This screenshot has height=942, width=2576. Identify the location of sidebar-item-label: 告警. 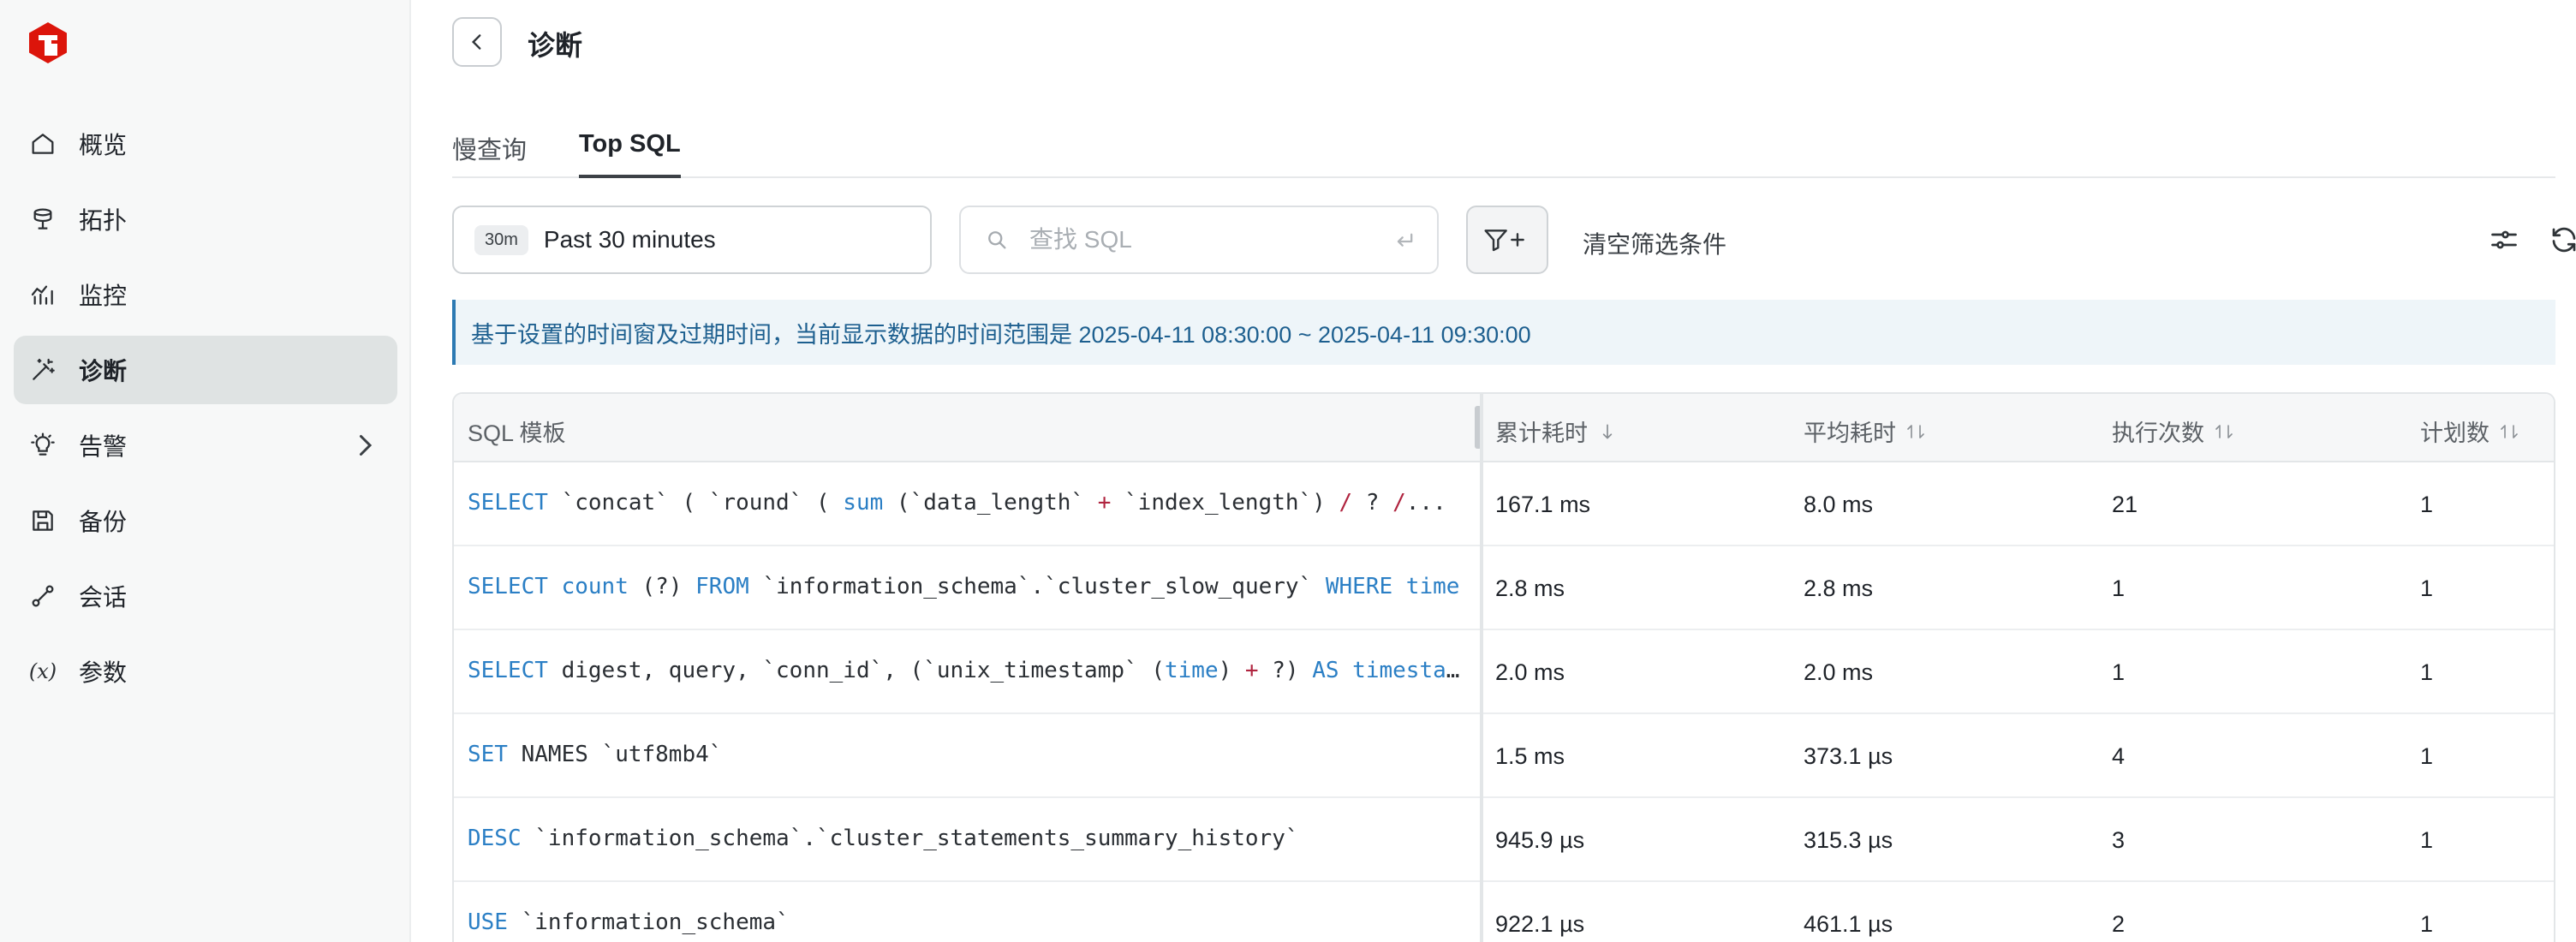
(104, 446).